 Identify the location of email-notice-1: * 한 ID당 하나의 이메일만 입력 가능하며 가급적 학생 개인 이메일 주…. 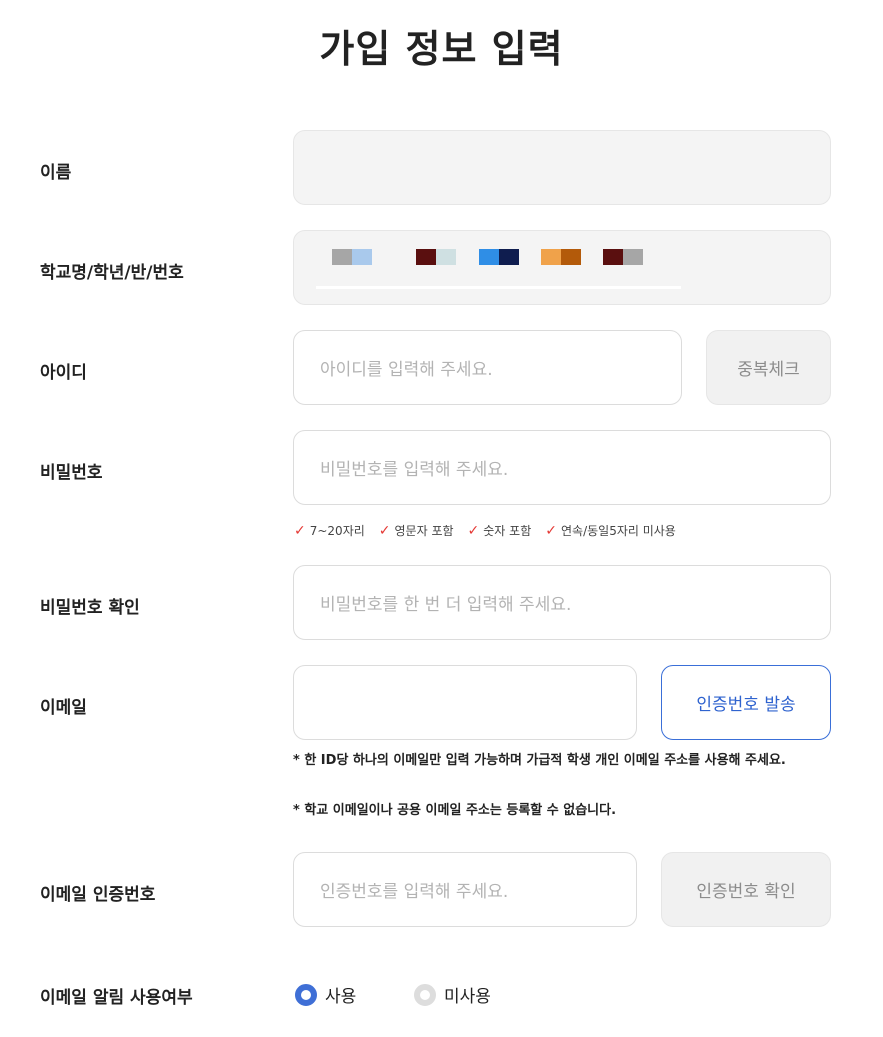
(539, 760).